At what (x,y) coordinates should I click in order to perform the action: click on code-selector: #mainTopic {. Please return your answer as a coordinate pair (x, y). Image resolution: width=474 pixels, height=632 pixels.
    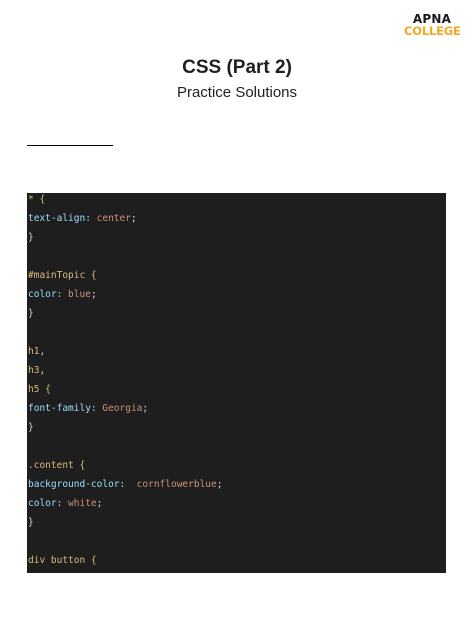
    Looking at the image, I should click on (62, 275).